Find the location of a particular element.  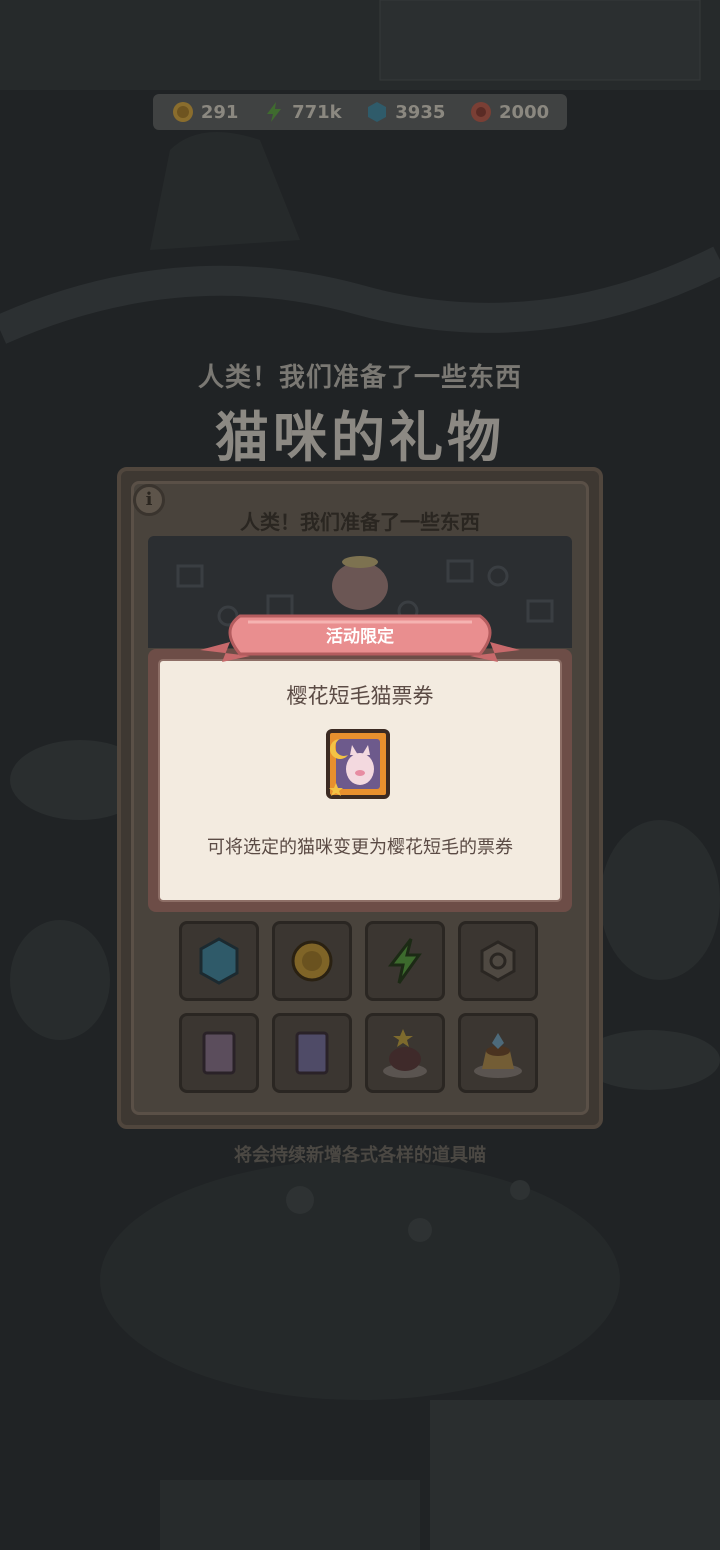

currency-bar: 291 771k 3935 2000 is located at coordinates (360, 112).